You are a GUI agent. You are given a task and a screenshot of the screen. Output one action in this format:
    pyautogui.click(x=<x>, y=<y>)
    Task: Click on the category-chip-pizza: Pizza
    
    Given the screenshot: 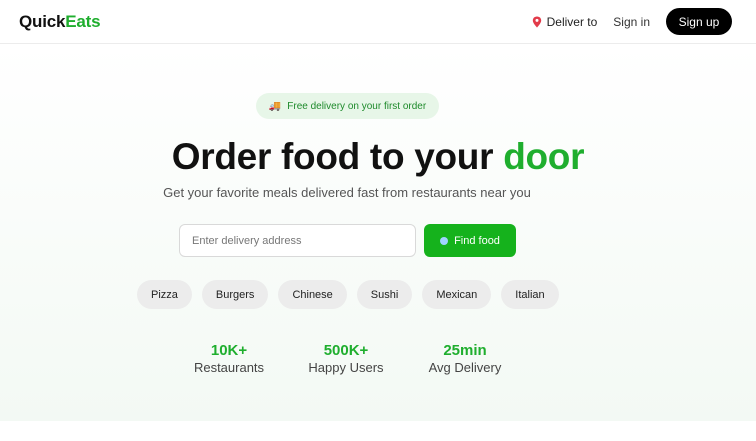 What is the action you would take?
    pyautogui.click(x=164, y=294)
    